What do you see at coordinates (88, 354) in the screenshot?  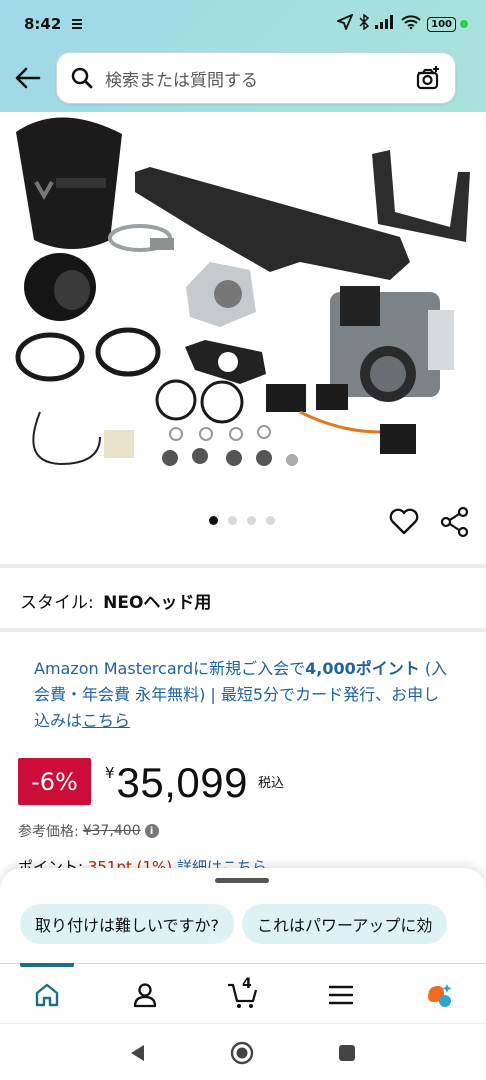 I see `band-clamps-image` at bounding box center [88, 354].